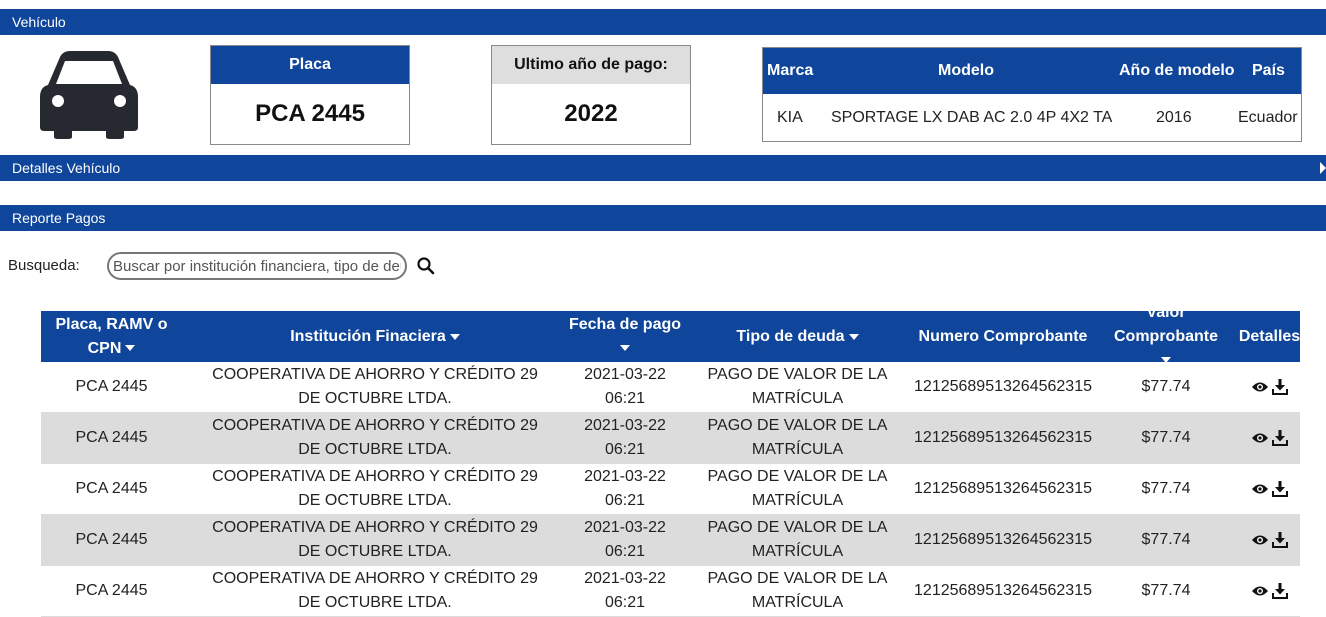  I want to click on plate-card: Placa PCA 2445, so click(310, 95).